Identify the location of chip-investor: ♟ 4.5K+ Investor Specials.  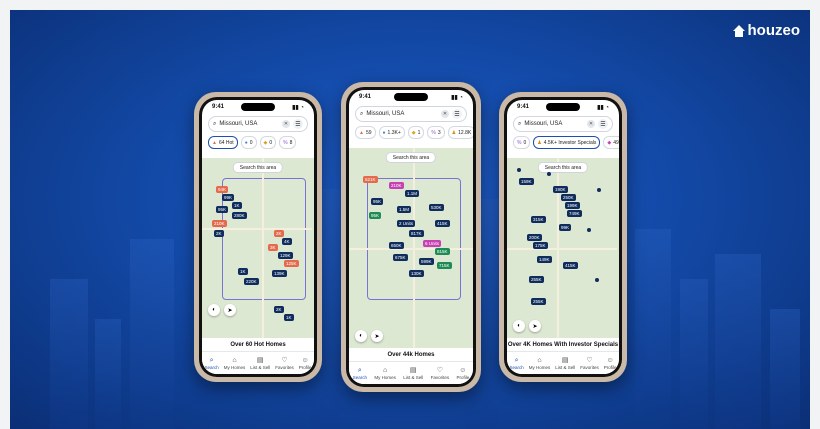
(567, 142).